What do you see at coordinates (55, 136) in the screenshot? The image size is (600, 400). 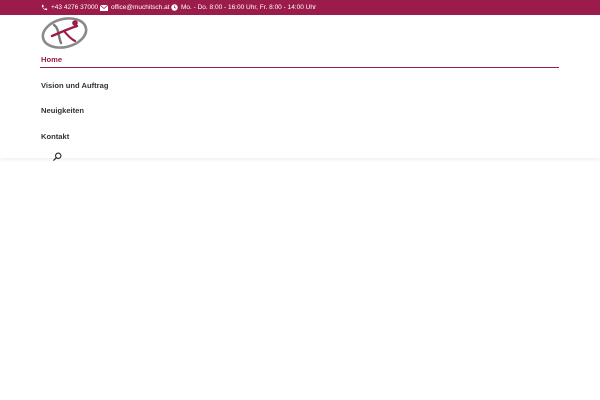 I see `nav-item-kontakt: Kontakt` at bounding box center [55, 136].